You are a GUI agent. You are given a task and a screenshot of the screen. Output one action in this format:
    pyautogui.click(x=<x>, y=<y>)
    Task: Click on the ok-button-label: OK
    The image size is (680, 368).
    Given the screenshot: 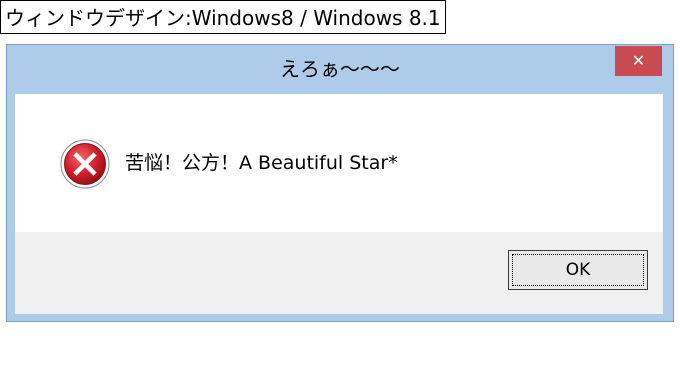 What is the action you would take?
    pyautogui.click(x=578, y=270)
    